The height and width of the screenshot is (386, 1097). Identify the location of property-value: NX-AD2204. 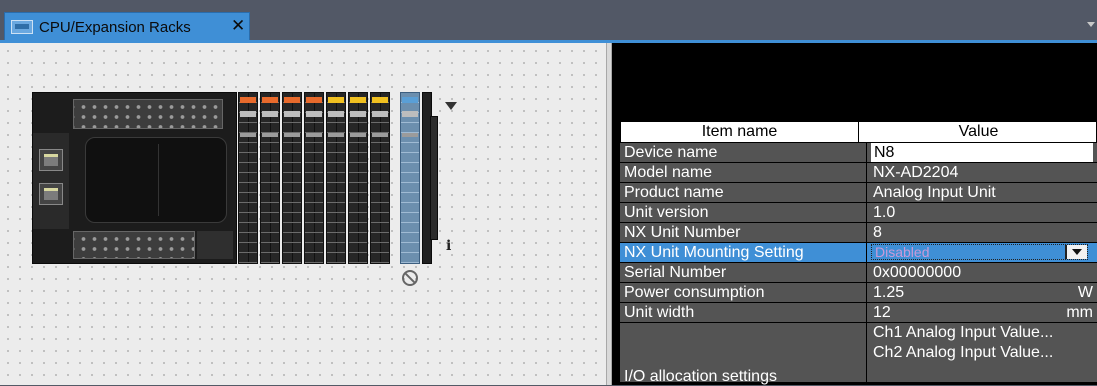
(982, 172).